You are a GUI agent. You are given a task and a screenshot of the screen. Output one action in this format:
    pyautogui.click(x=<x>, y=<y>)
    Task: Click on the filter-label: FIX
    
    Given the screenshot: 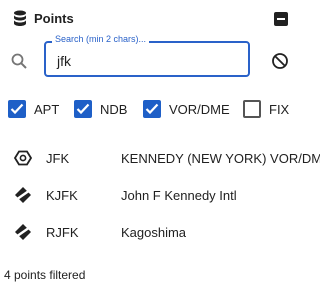 What is the action you would take?
    pyautogui.click(x=279, y=109)
    